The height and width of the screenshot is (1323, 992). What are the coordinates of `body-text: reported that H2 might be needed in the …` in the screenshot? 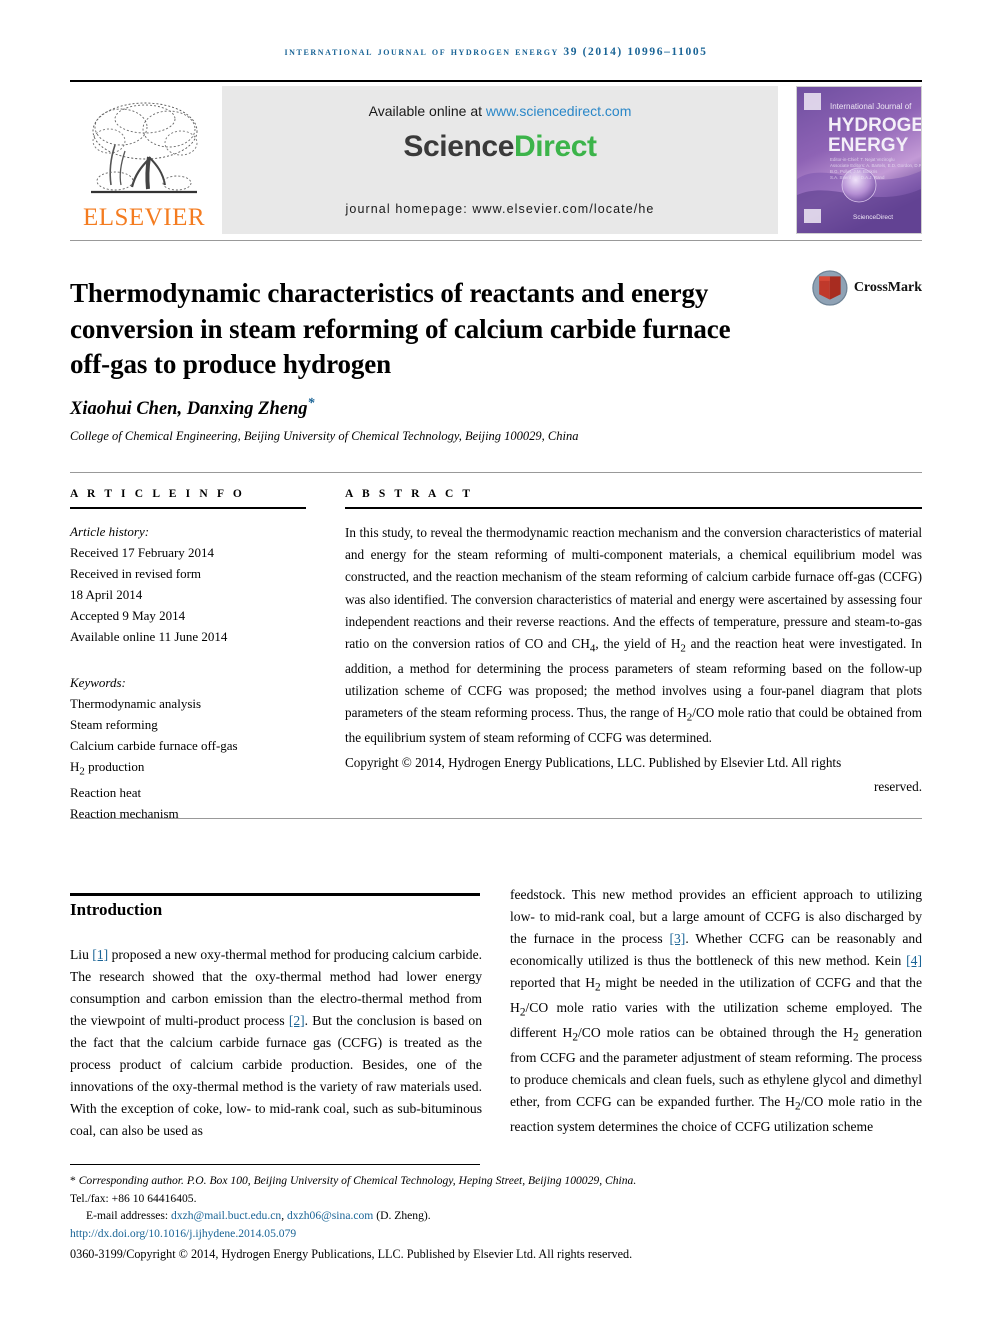 It's located at (716, 1055).